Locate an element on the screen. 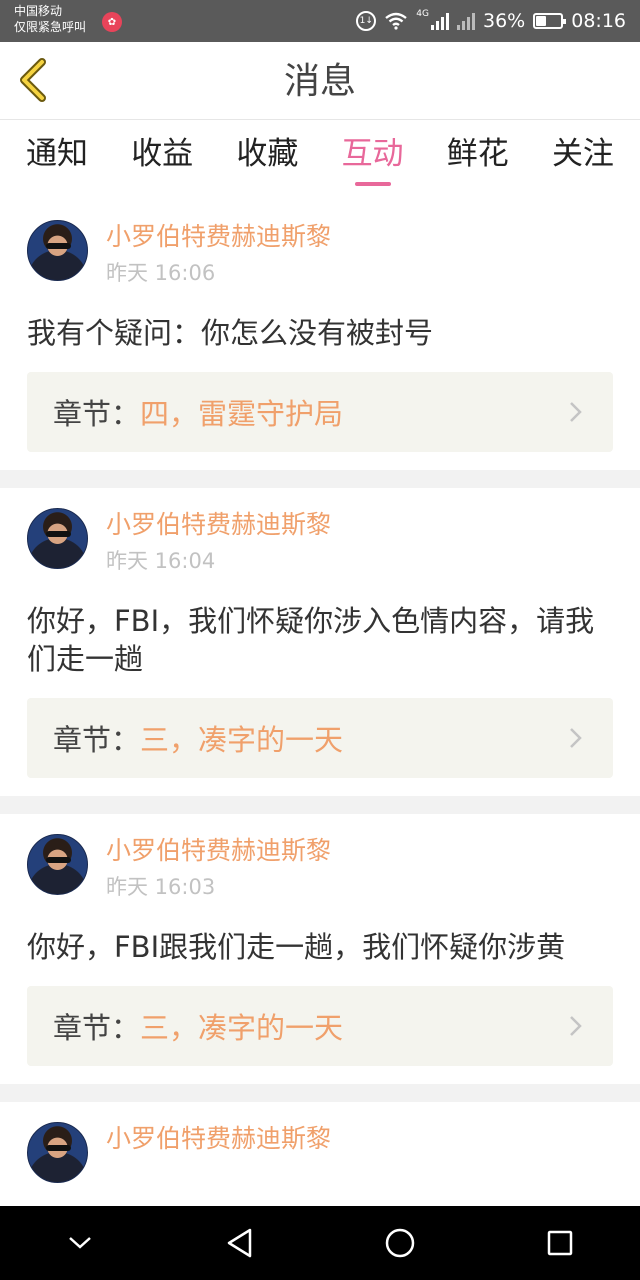 This screenshot has width=640, height=1280. page-title: 消息 is located at coordinates (319, 81).